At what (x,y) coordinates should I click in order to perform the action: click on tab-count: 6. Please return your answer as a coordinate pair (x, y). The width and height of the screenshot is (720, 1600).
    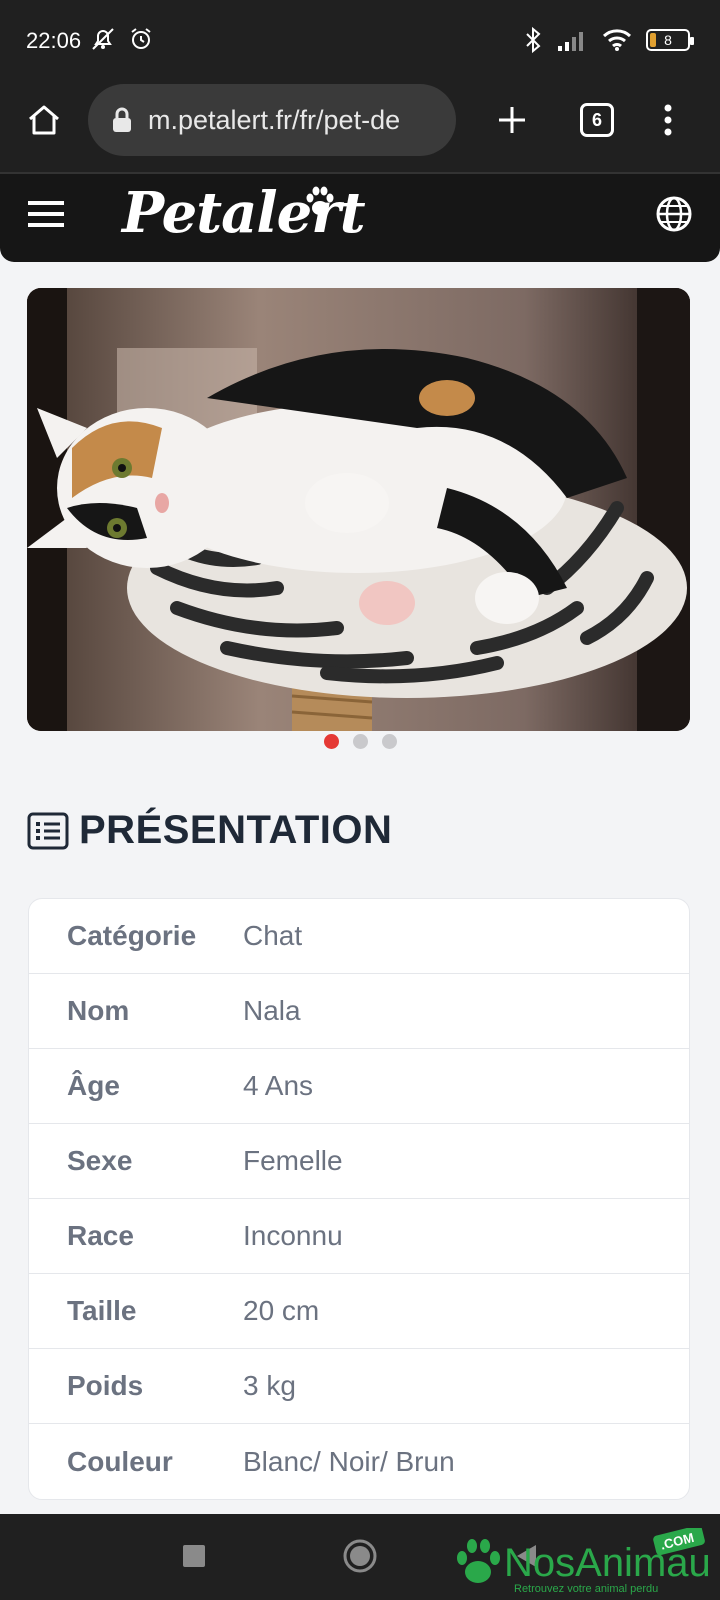
    Looking at the image, I should click on (597, 120).